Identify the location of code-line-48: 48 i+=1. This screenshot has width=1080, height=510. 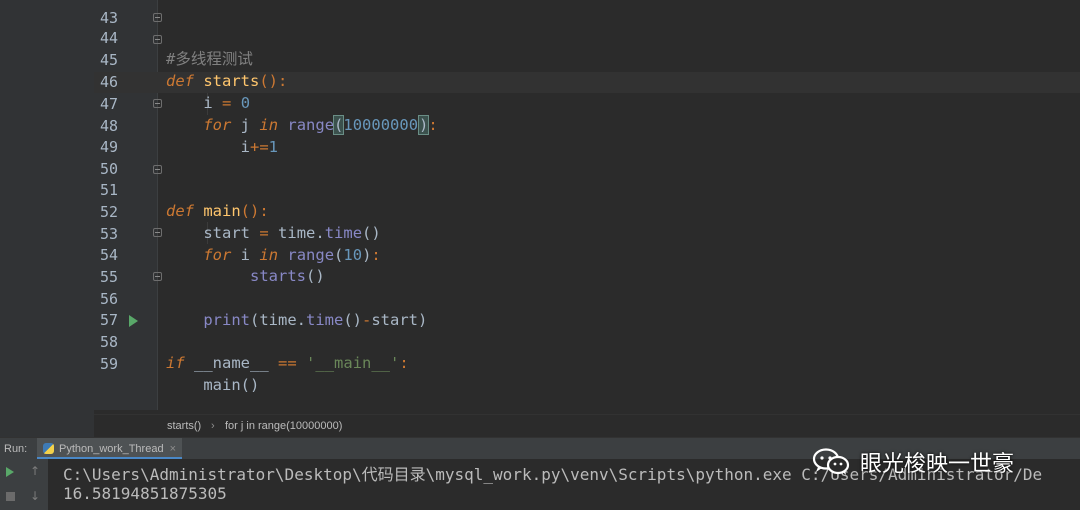
(540, 125).